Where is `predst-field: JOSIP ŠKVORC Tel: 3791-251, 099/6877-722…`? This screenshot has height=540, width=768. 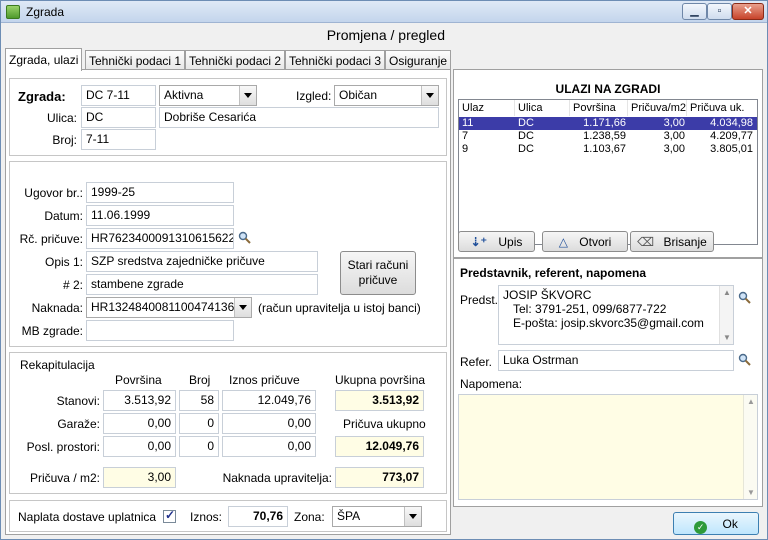
predst-field: JOSIP ŠKVORC Tel: 3791-251, 099/6877-722… is located at coordinates (616, 315).